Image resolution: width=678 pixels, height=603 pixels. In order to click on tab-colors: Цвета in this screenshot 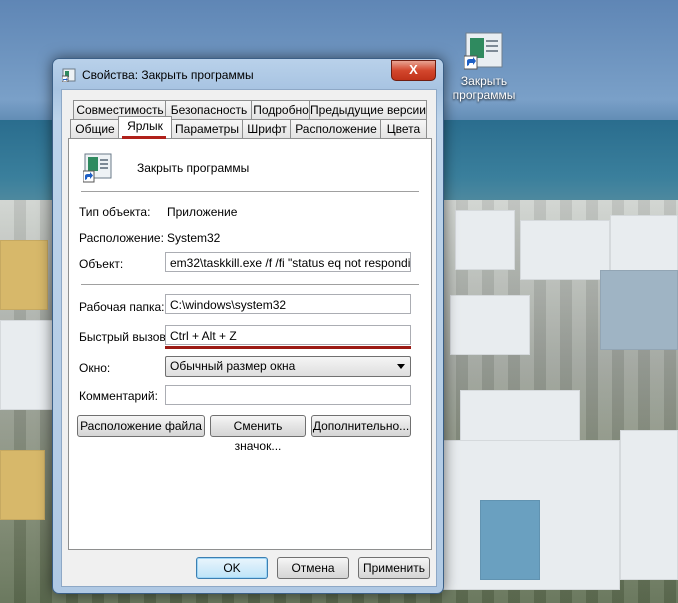, I will do `click(403, 128)`.